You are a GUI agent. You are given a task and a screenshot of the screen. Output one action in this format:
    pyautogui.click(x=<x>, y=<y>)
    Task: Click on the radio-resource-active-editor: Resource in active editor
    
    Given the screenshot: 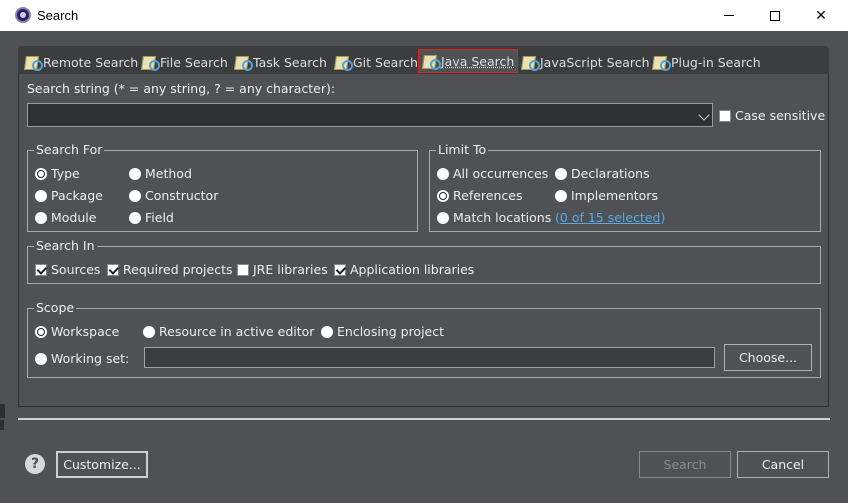 What is the action you would take?
    pyautogui.click(x=228, y=331)
    